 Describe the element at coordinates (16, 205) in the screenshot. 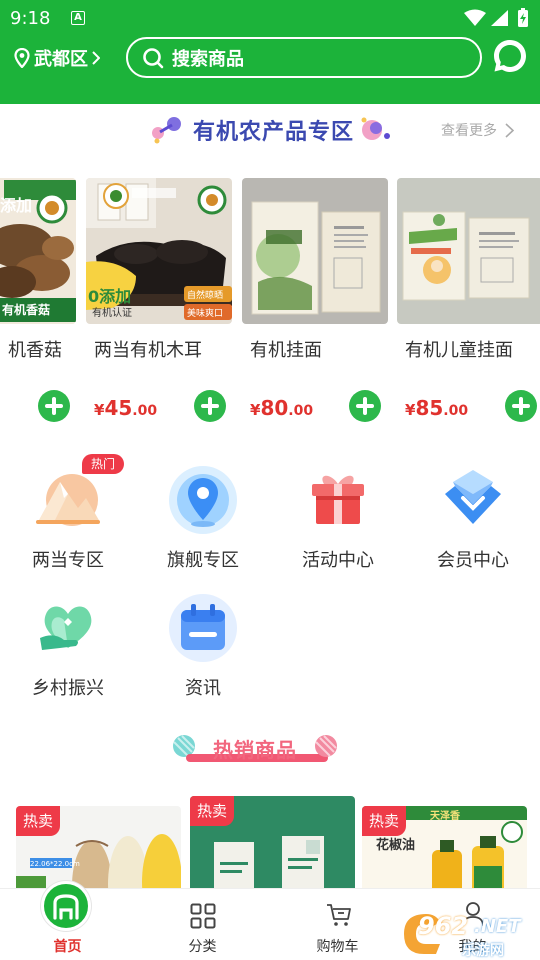

I see `image-badge-text: 添加` at that location.